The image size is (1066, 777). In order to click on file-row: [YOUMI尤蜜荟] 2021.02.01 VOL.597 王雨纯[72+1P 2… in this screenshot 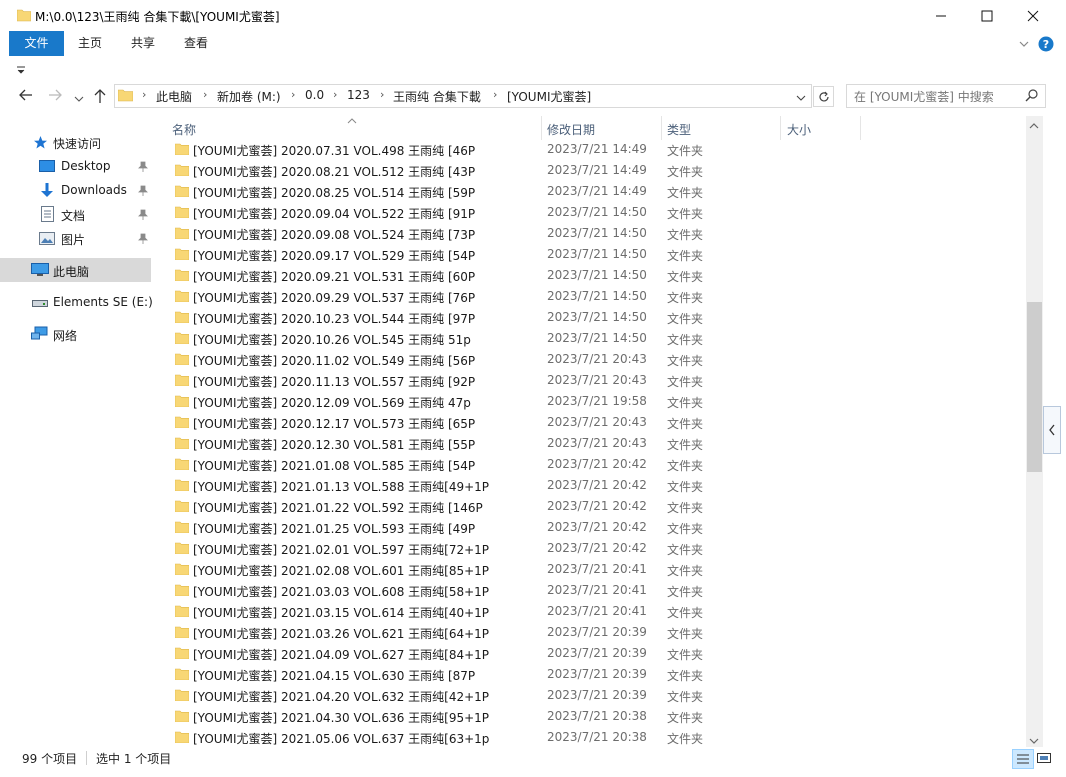, I will do `click(593, 548)`.